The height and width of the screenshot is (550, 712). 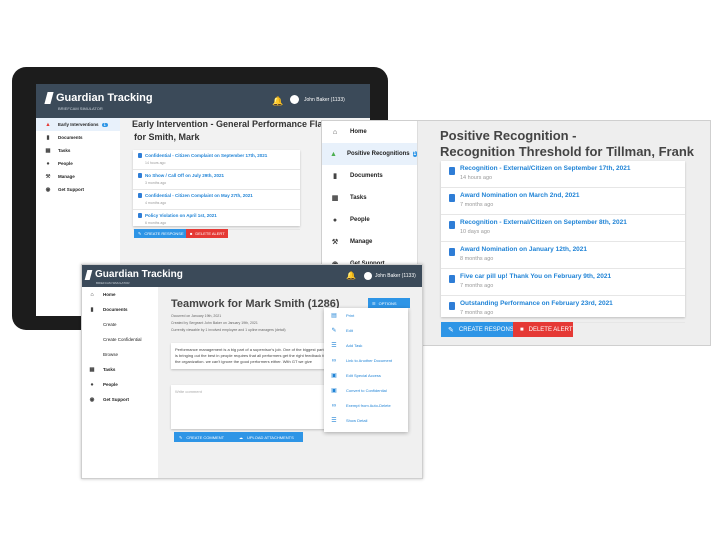 I want to click on menu-item-add-task: ☰ Add Task, so click(x=366, y=345).